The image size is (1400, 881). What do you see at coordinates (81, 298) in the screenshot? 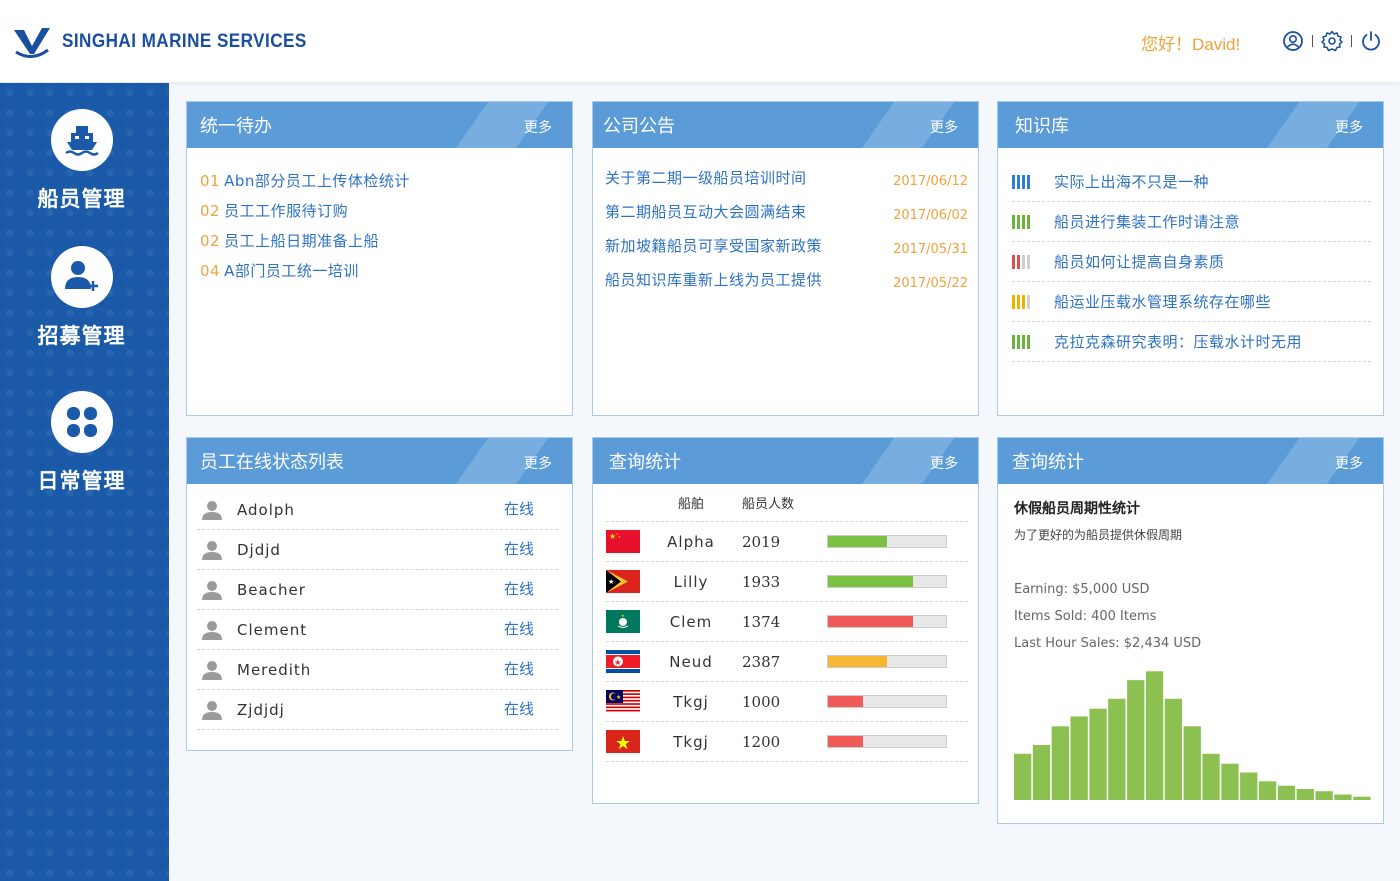
I see `sidebar-item-recruit: 招募管理` at bounding box center [81, 298].